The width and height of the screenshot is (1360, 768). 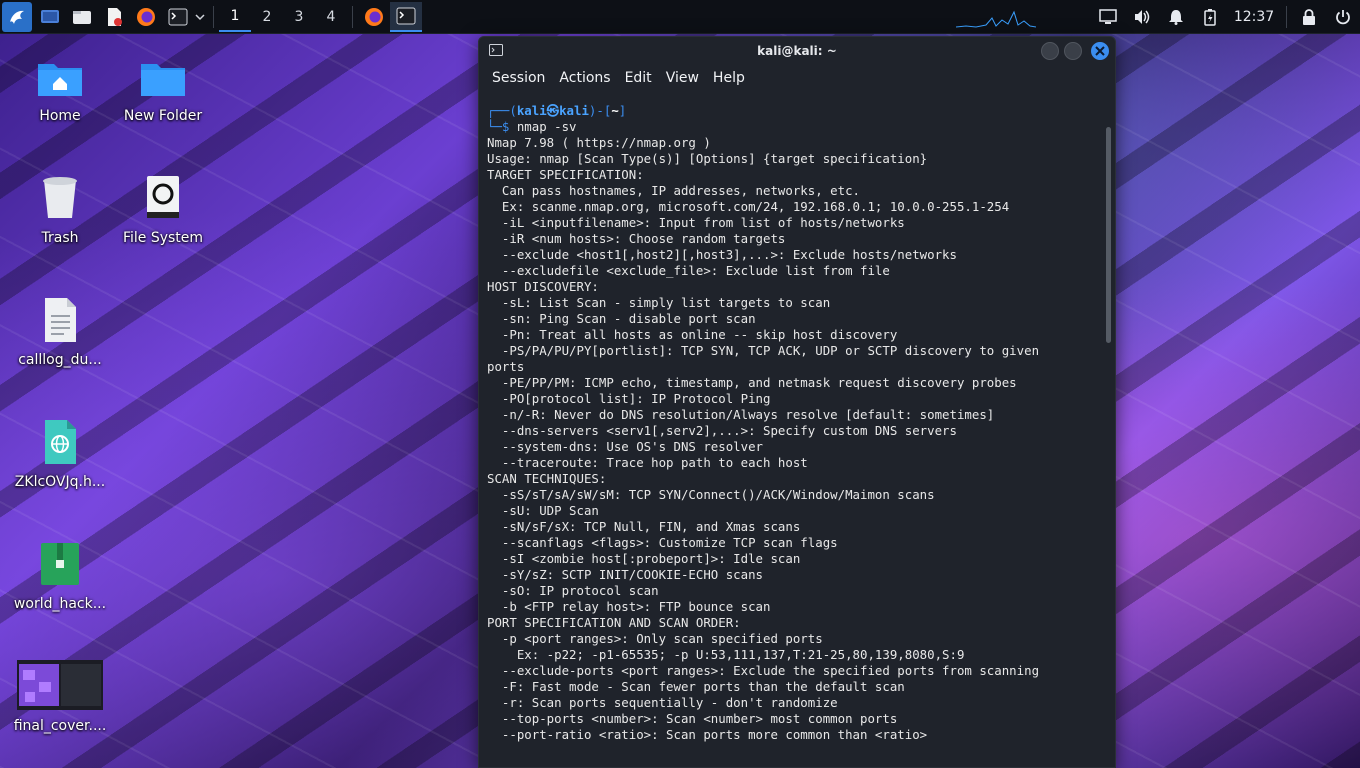 I want to click on show-desktop-button, so click(x=50, y=17).